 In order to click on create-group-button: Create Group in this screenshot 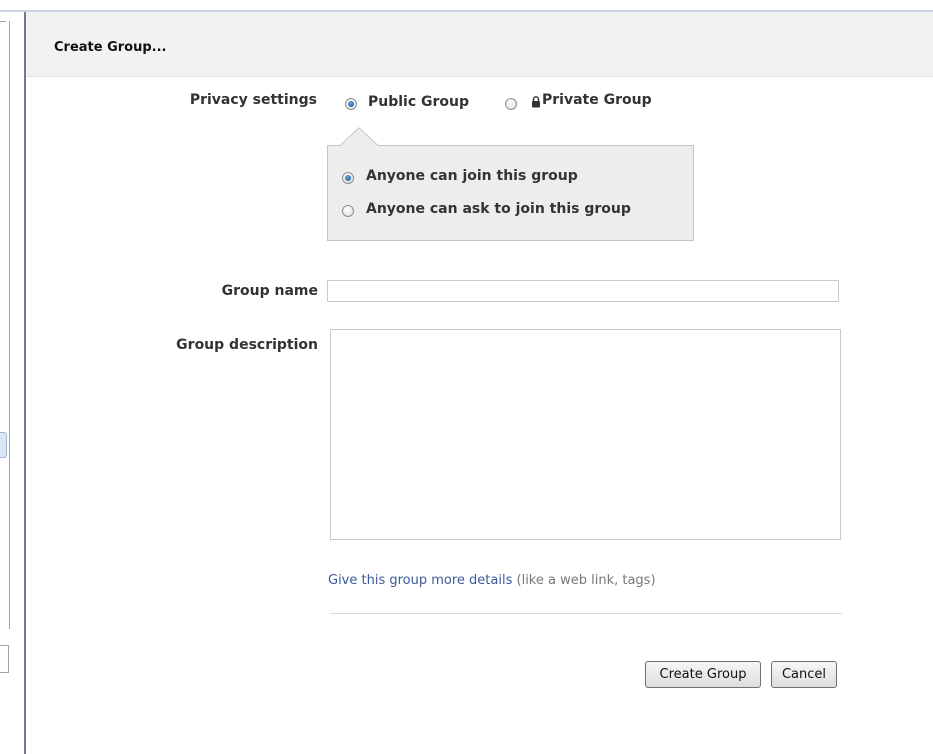, I will do `click(703, 674)`.